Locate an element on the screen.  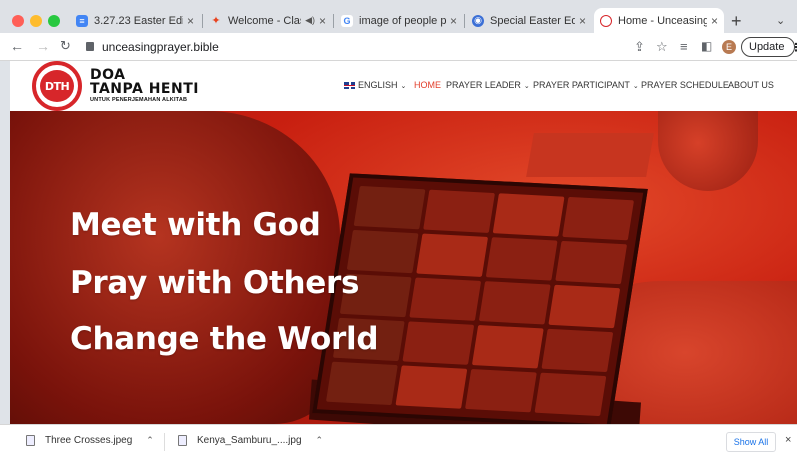
window-close-button is located at coordinates (18, 21).